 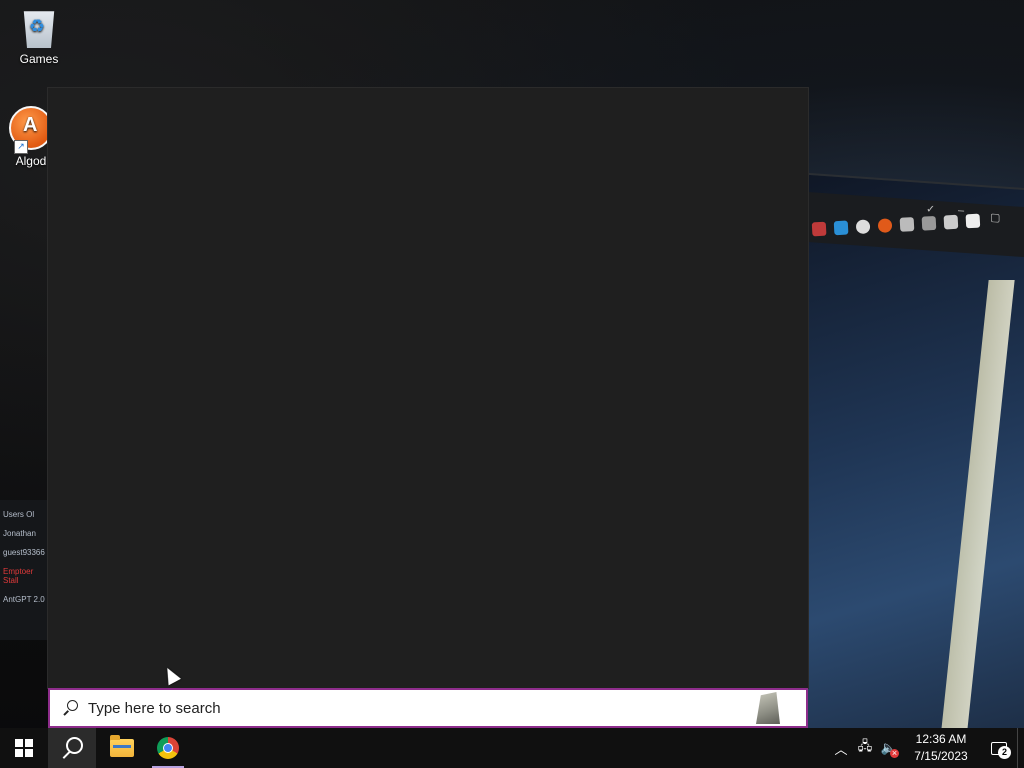 I want to click on wallpaper-panel-line: Users Ol, so click(x=19, y=514).